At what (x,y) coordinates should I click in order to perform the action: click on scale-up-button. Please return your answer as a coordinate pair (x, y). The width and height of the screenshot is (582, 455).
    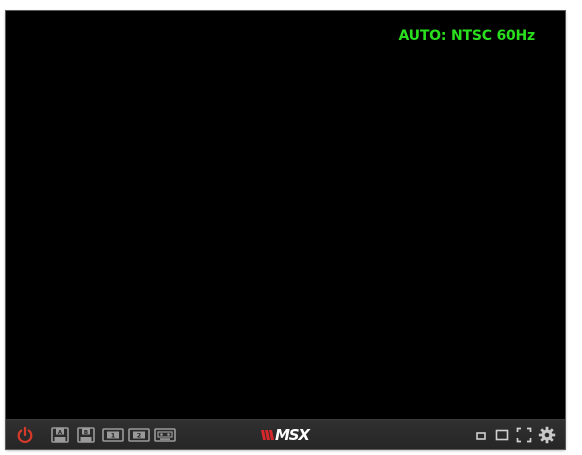
    Looking at the image, I should click on (502, 434).